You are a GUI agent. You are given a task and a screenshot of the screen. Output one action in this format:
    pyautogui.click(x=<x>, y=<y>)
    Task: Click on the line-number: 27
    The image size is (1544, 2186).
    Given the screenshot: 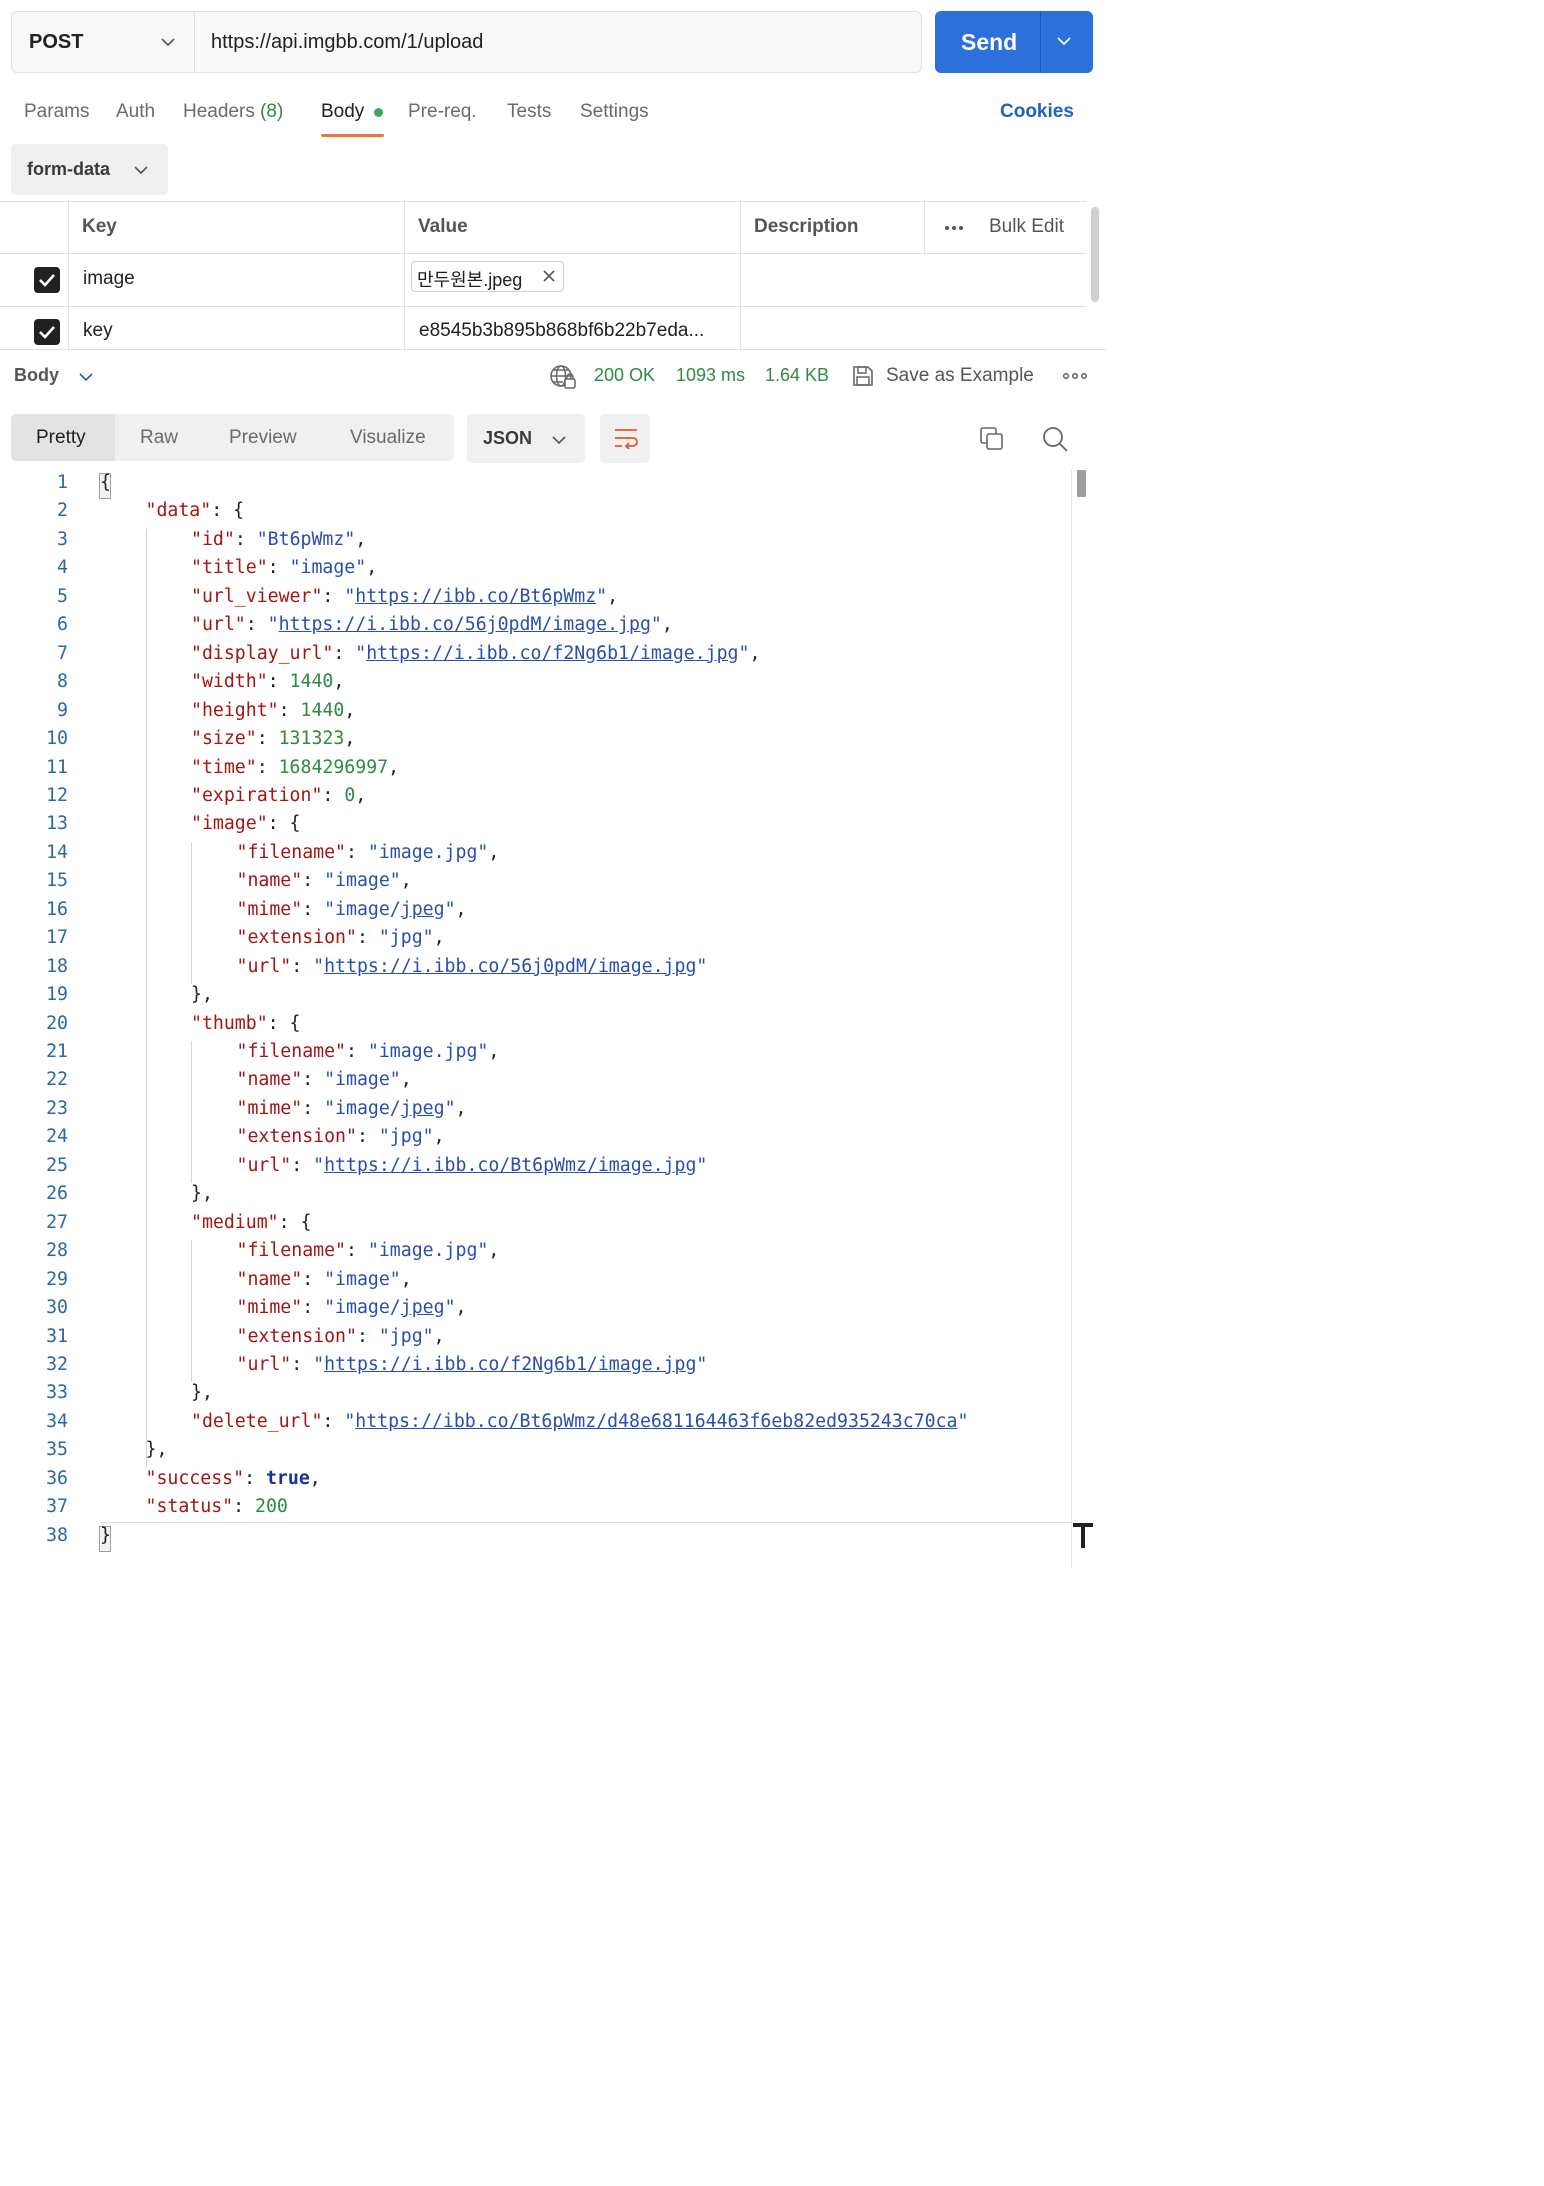 What is the action you would take?
    pyautogui.click(x=57, y=1222)
    